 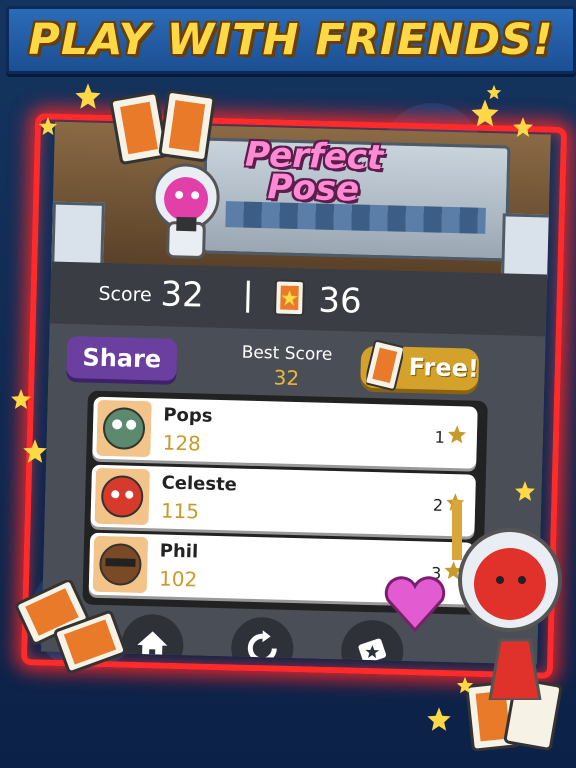 I want to click on game-logo: Perfect Pose, so click(x=314, y=172).